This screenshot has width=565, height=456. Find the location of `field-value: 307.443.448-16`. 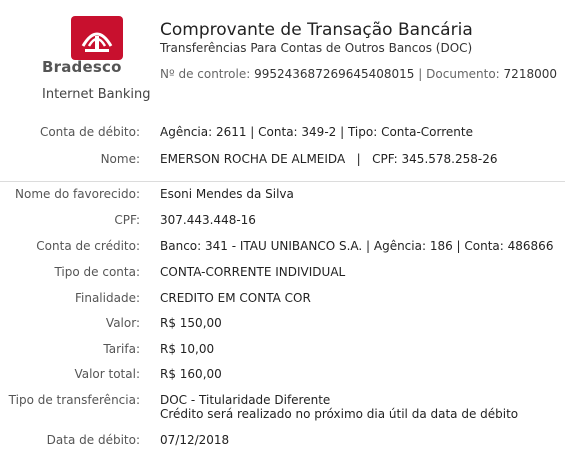

field-value: 307.443.448-16 is located at coordinates (208, 220).